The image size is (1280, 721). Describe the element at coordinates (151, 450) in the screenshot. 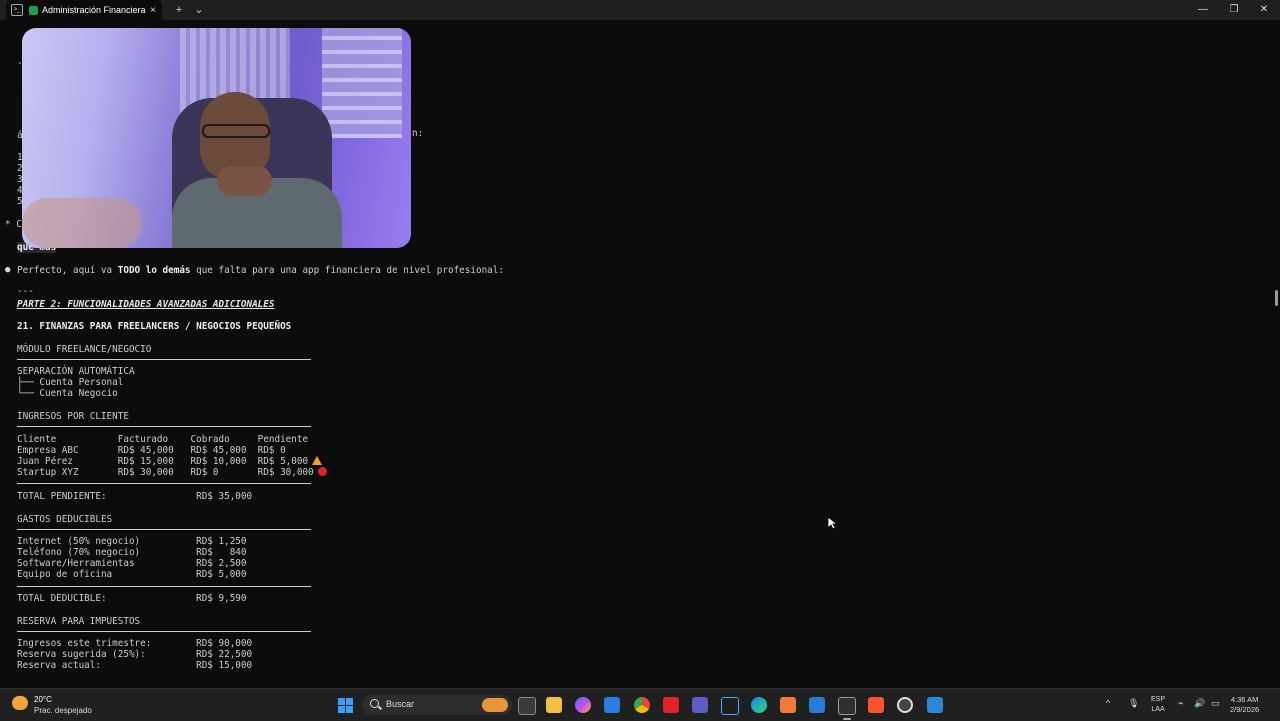

I see `clients-table-row: Empresa ABC RD$ 45,000 RD$ 45,000 RD$ 0` at that location.